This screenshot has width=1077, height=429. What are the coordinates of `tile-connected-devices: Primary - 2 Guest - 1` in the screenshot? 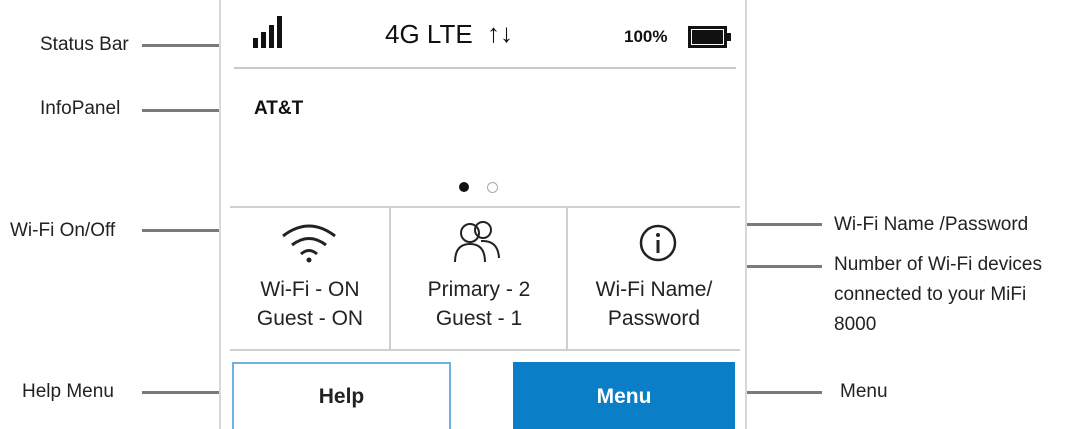 It's located at (478, 278).